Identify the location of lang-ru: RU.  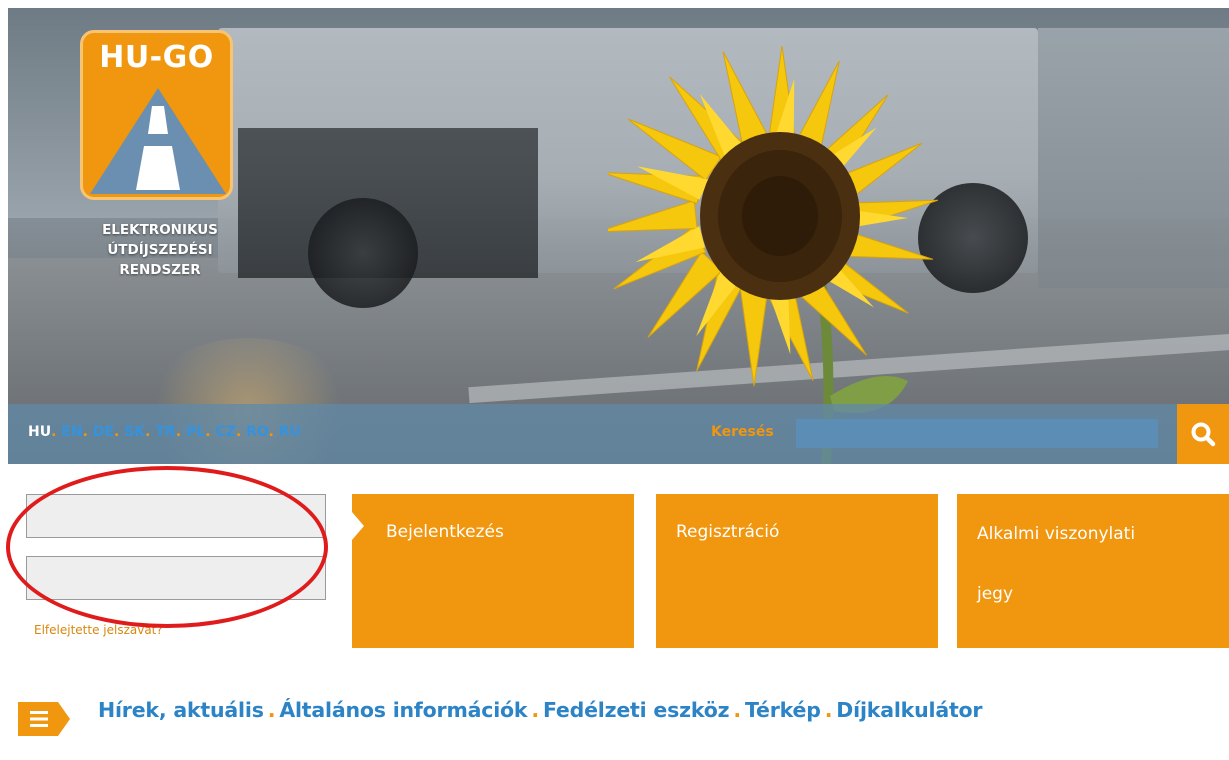
(290, 432).